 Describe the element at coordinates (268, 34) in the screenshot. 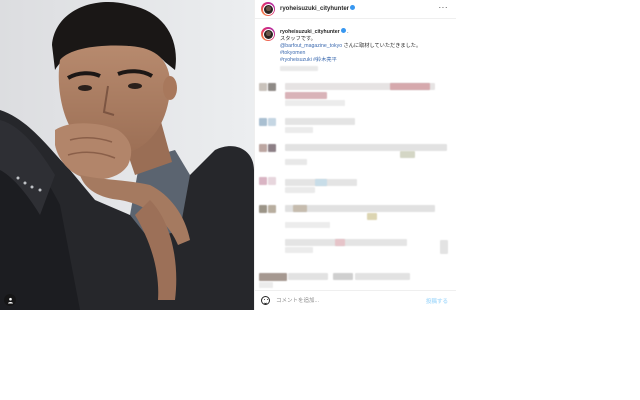

I see `caption-avatar` at that location.